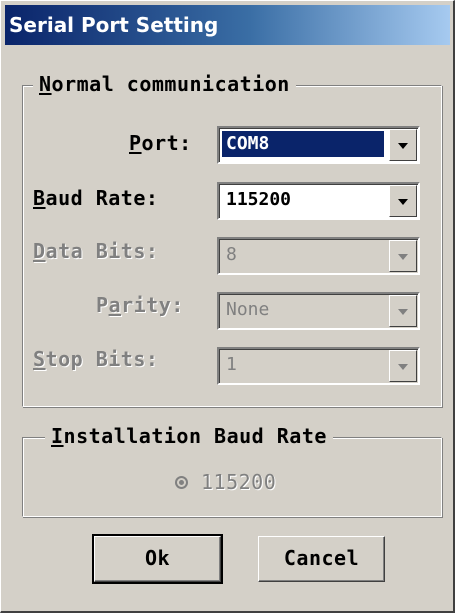  I want to click on parity-value: None, so click(248, 309).